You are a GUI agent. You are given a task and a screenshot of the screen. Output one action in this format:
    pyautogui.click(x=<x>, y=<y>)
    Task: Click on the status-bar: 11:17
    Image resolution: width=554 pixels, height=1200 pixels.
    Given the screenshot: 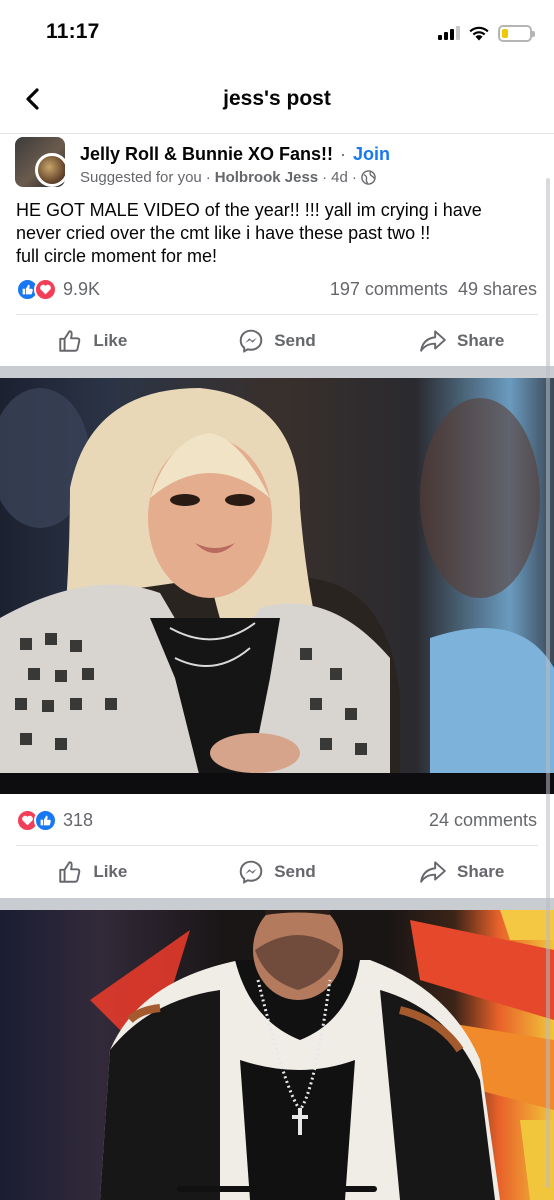 What is the action you would take?
    pyautogui.click(x=277, y=33)
    